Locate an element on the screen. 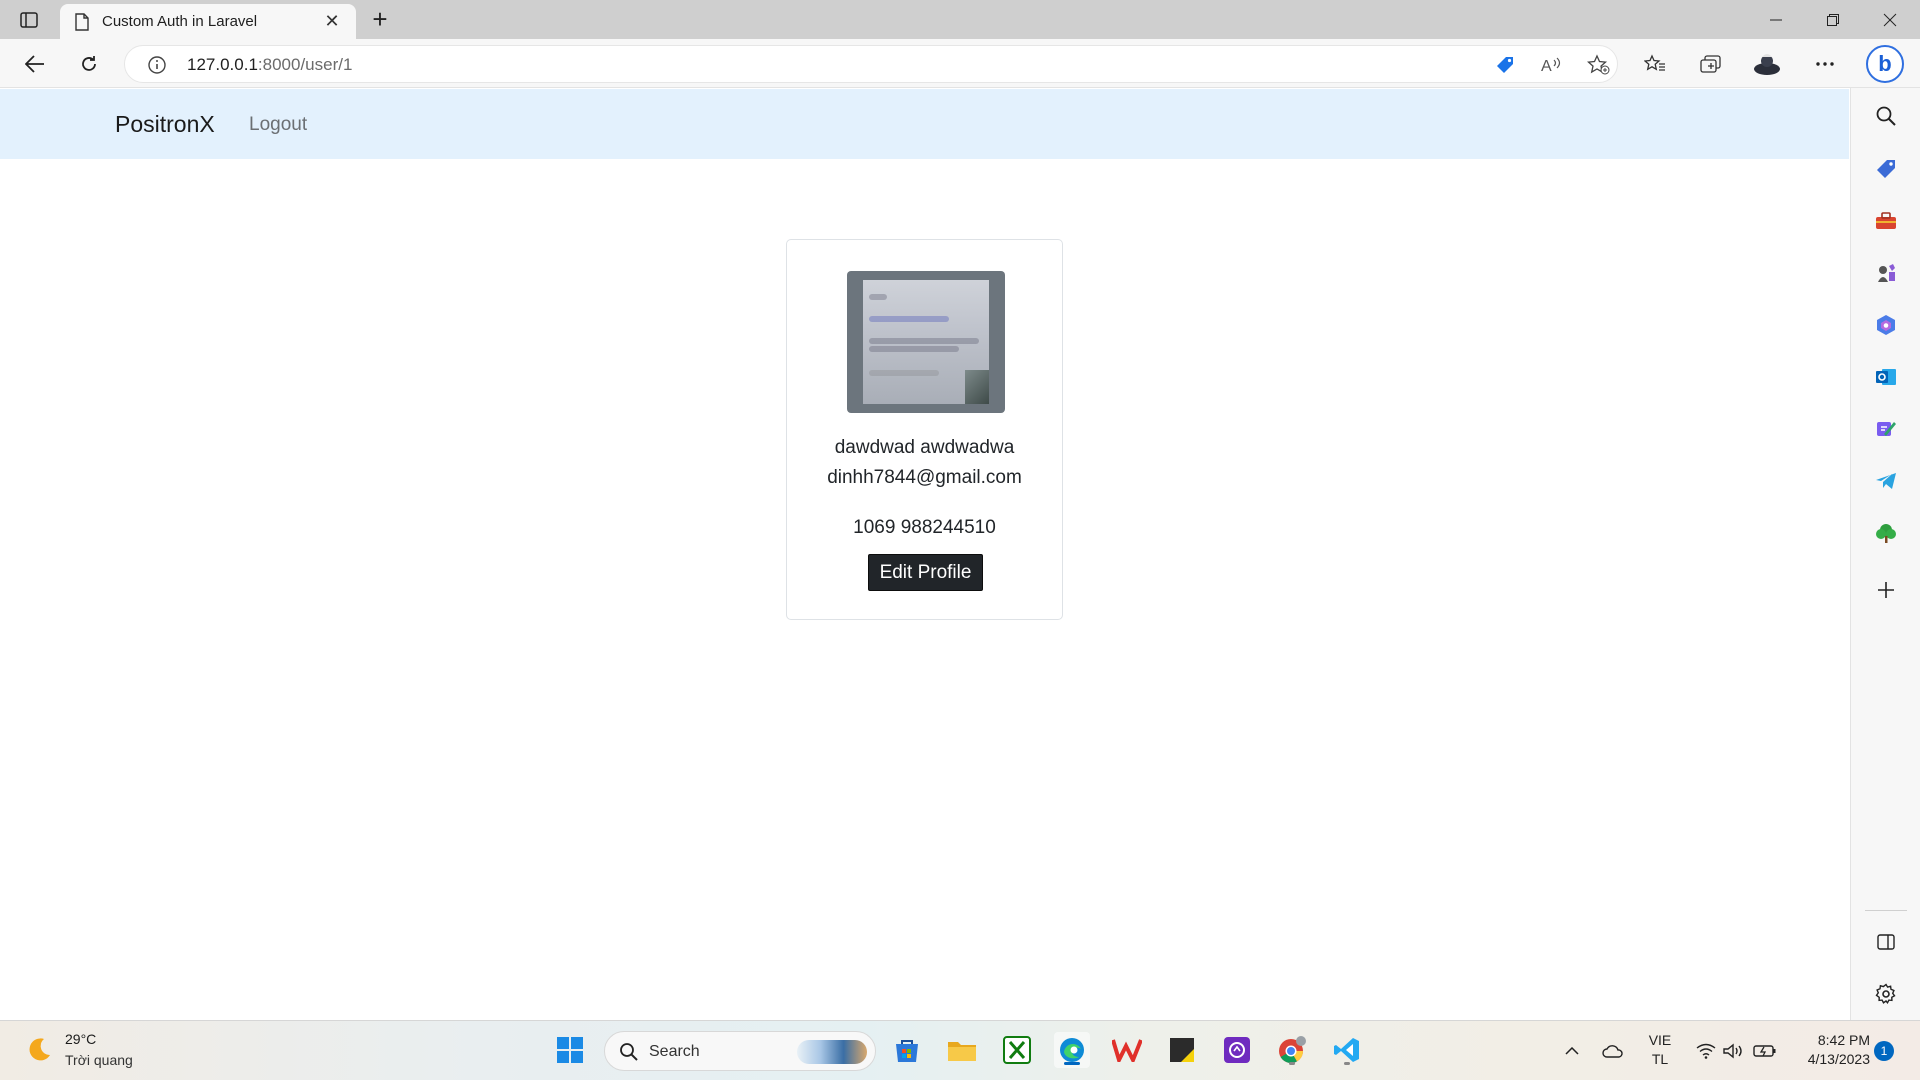  clock-time: 8:42 PM is located at coordinates (1843, 1040).